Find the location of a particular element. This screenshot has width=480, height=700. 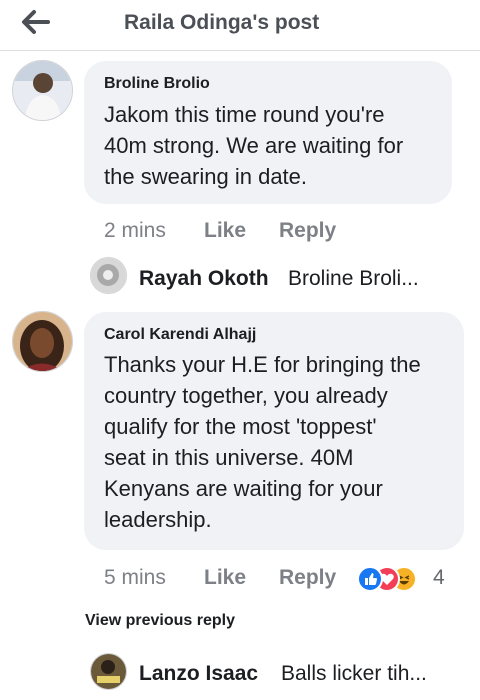

comment-author: Broline Brolio is located at coordinates (157, 84).